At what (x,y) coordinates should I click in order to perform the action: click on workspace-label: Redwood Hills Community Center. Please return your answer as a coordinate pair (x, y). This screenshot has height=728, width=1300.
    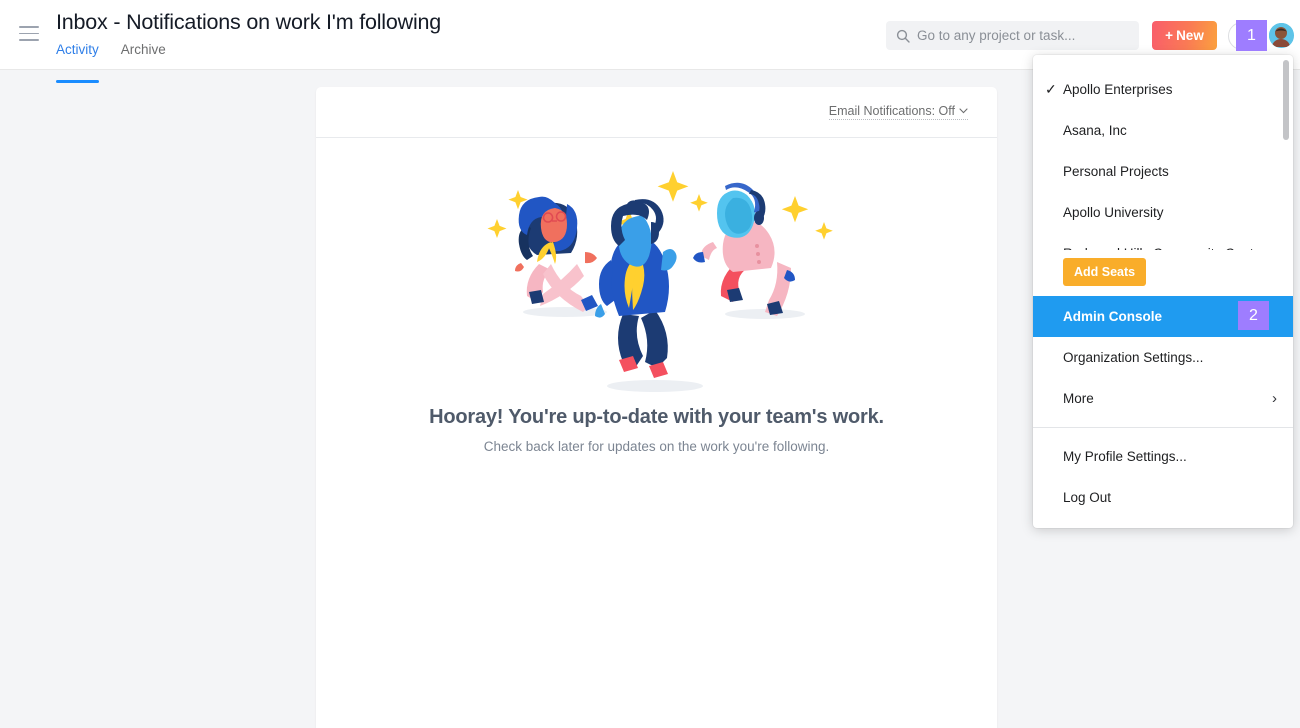
    Looking at the image, I should click on (1164, 248).